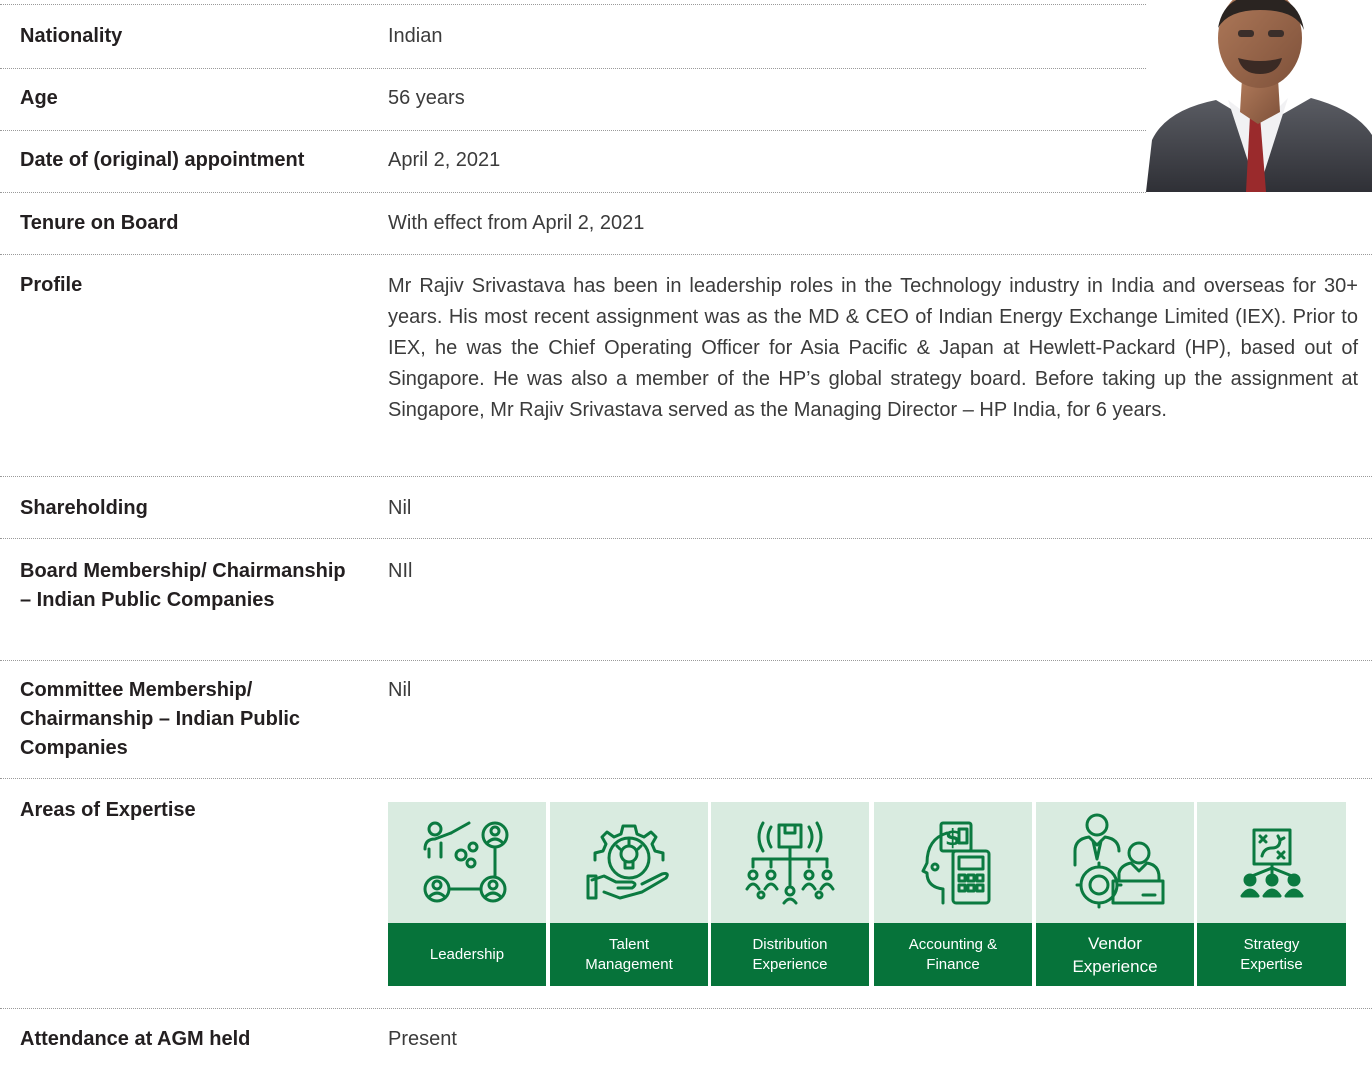 The width and height of the screenshot is (1372, 1066). I want to click on vendor-icon, so click(1119, 860).